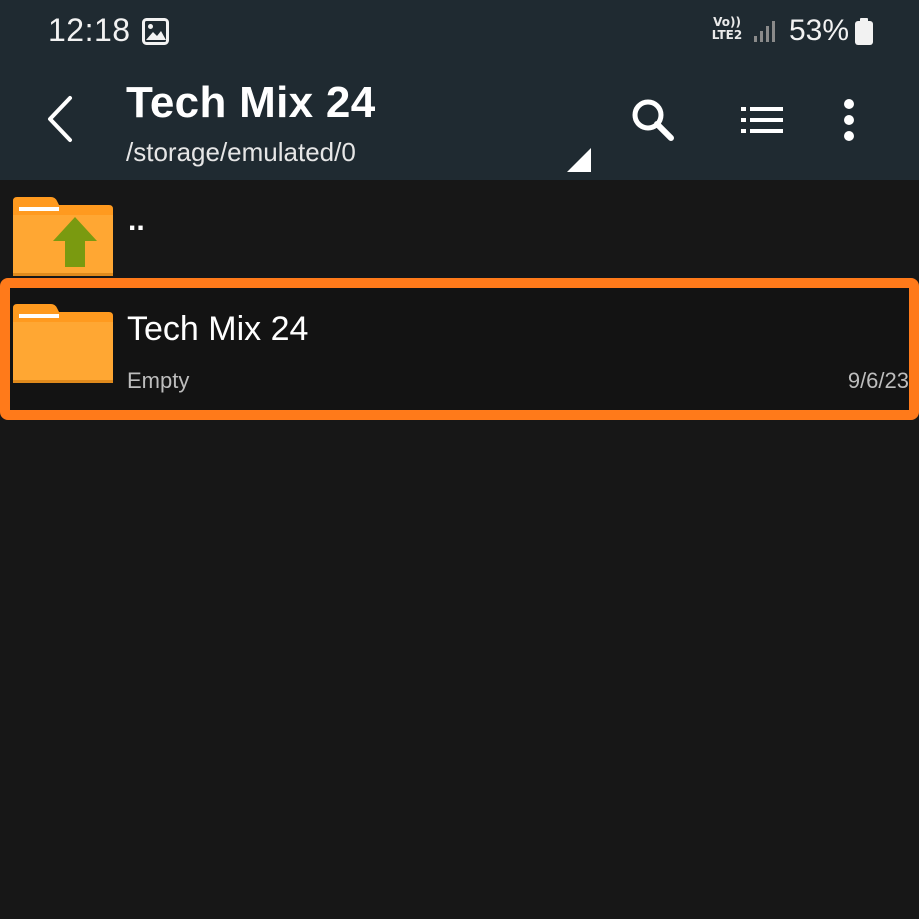 The height and width of the screenshot is (919, 919). What do you see at coordinates (459, 32) in the screenshot?
I see `status-bar: 12:18 Vo)) LTE2 53%` at bounding box center [459, 32].